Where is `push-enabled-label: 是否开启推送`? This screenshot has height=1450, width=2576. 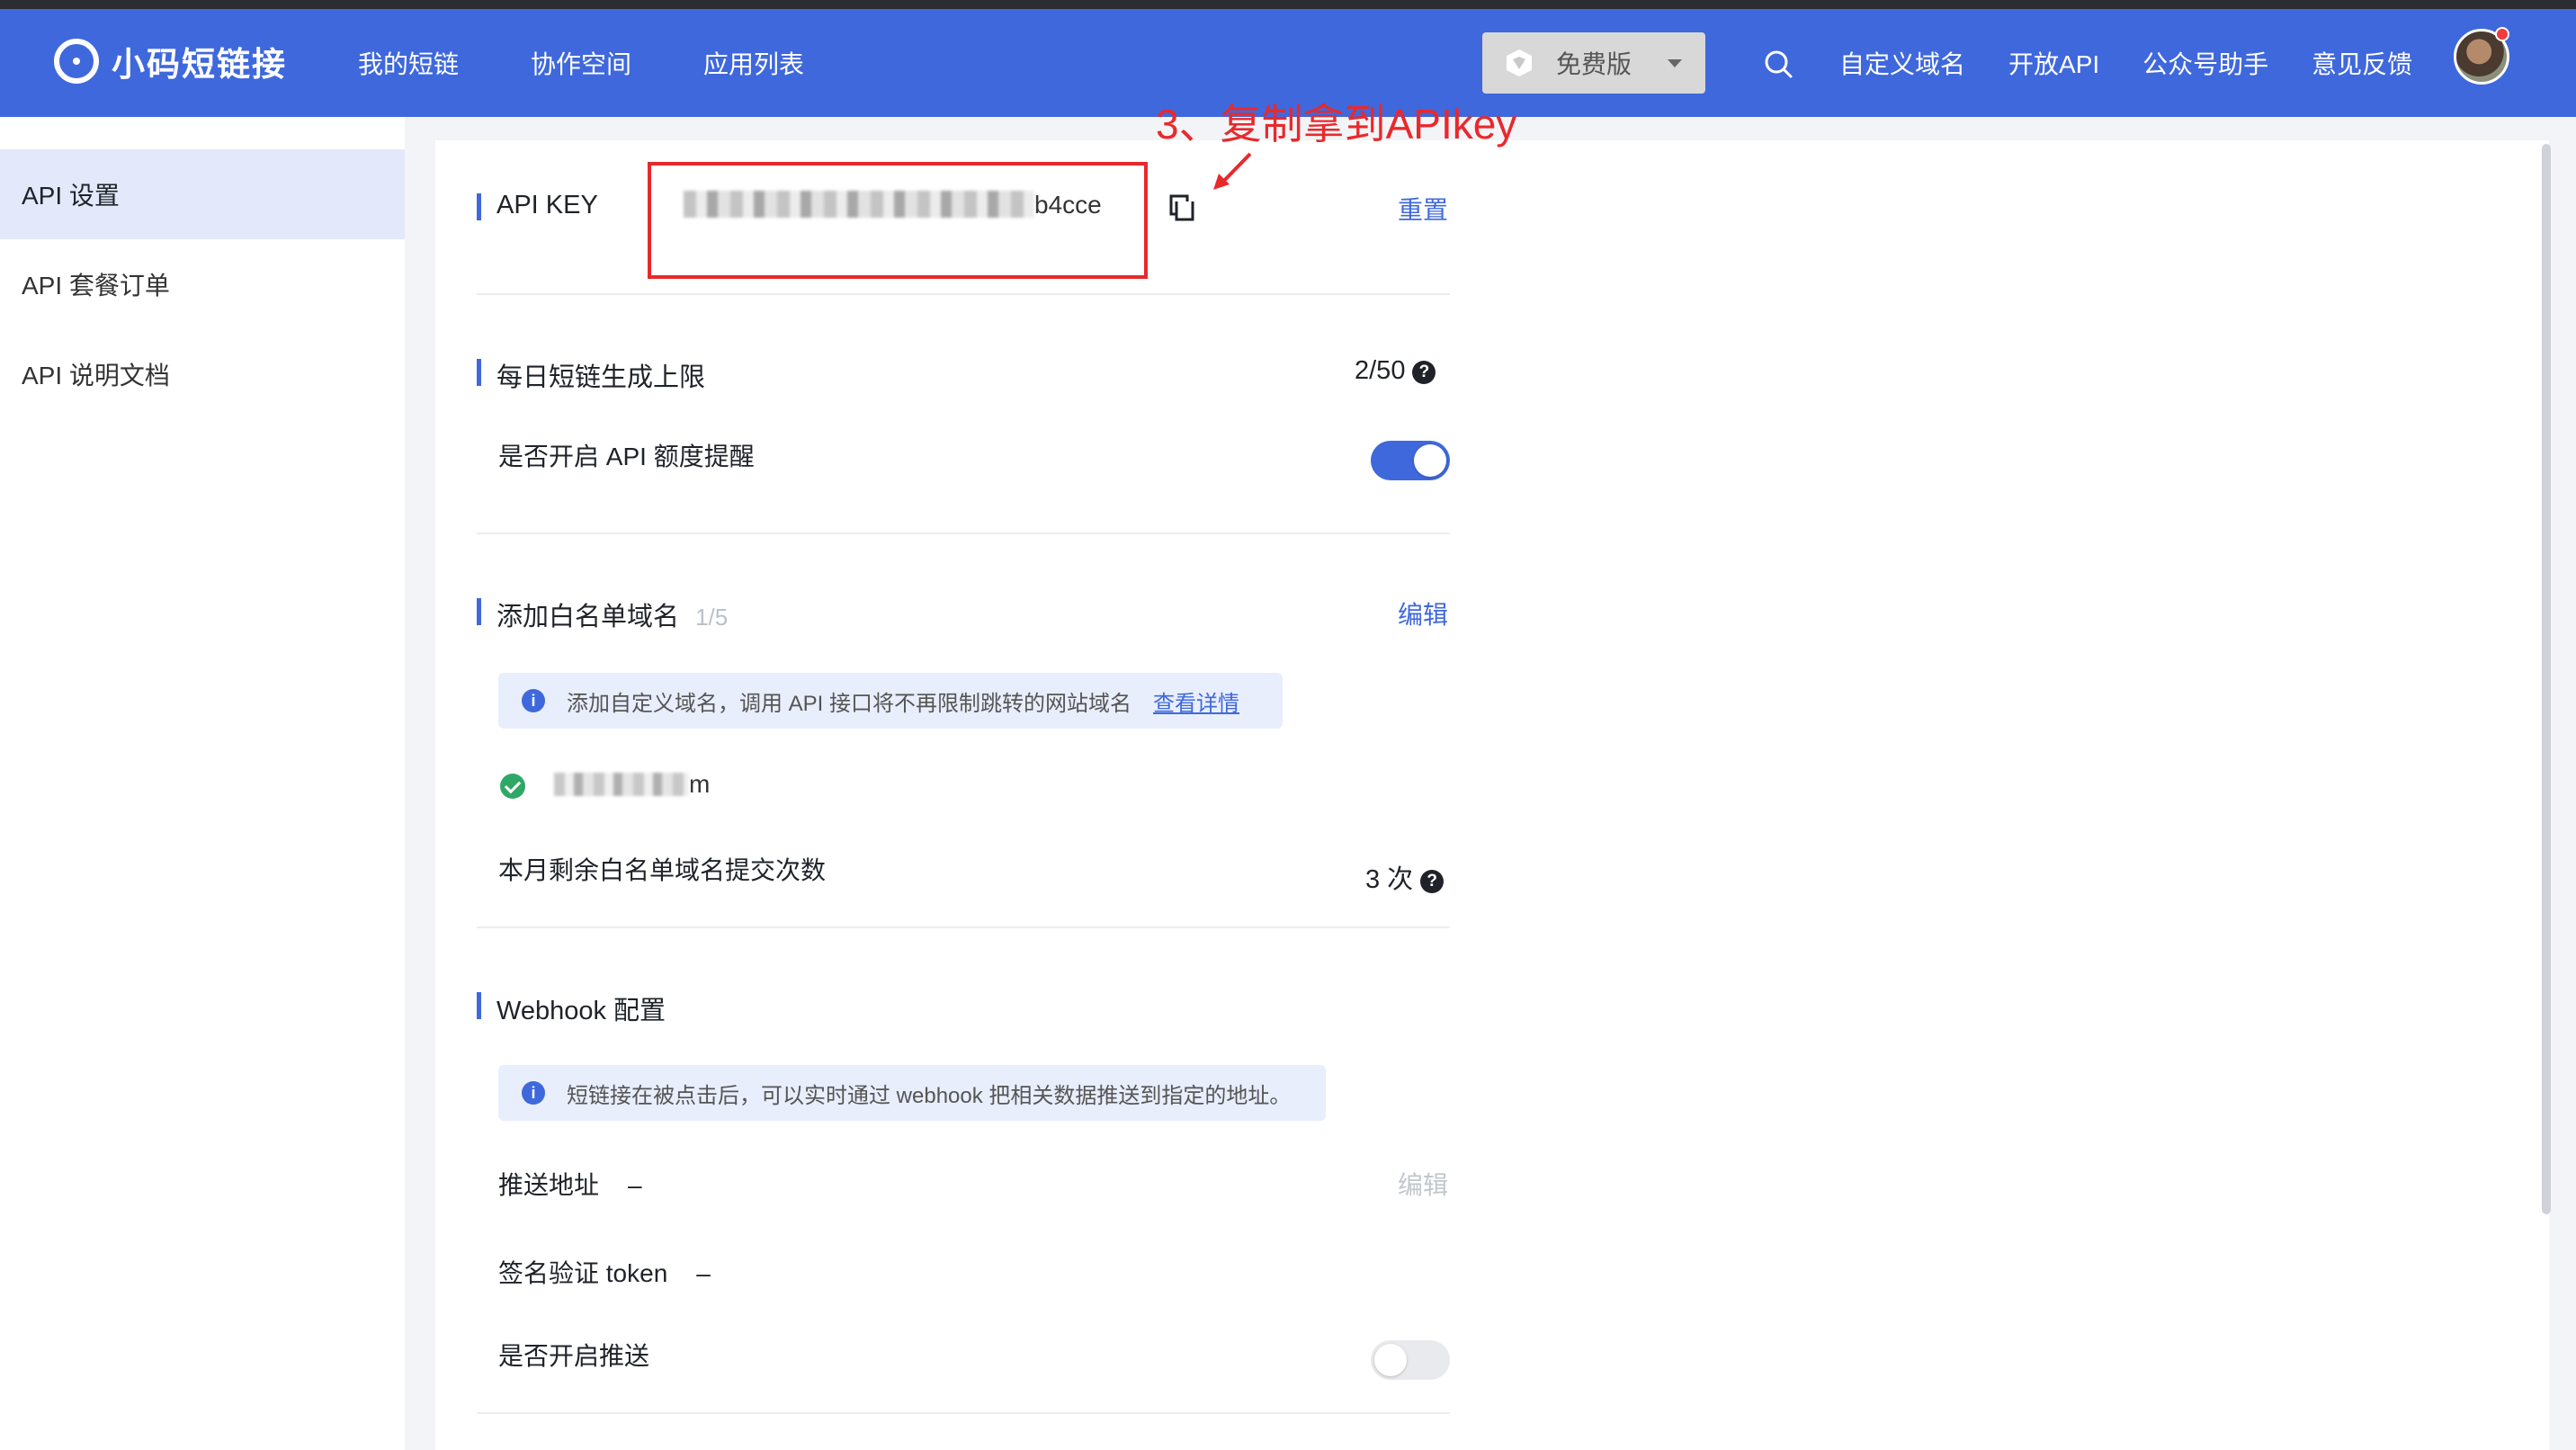
push-enabled-label: 是否开启推送 is located at coordinates (574, 1356).